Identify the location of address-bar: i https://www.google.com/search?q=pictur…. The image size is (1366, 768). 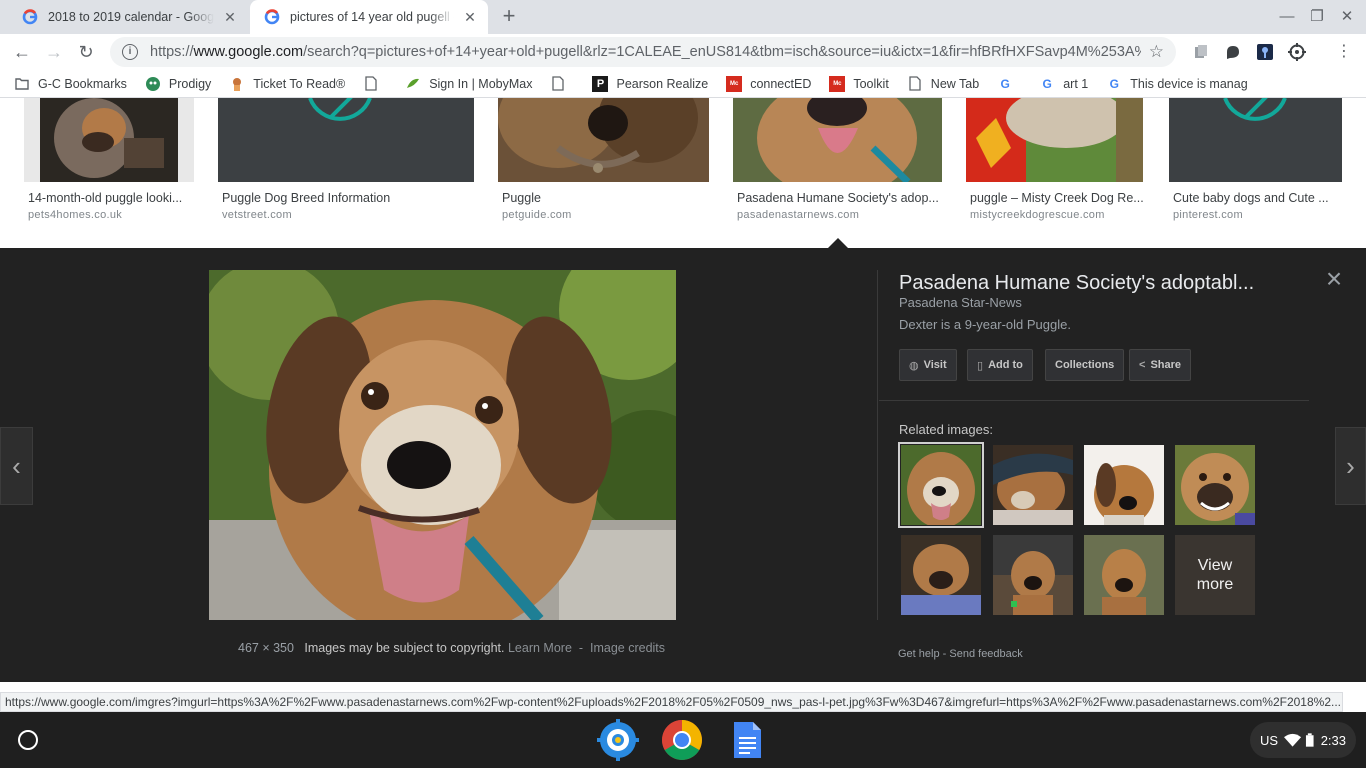
(643, 52).